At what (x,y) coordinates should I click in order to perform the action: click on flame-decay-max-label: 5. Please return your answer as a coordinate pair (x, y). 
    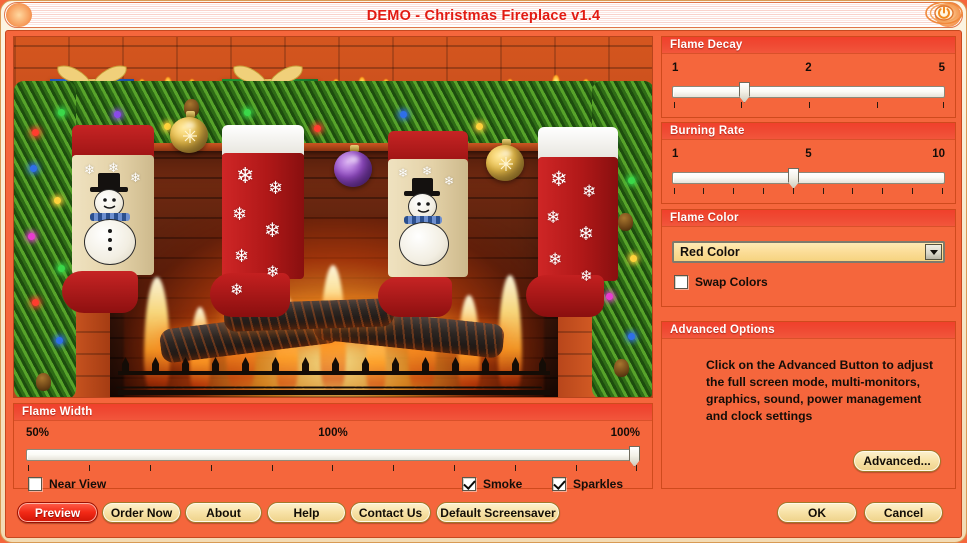
    Looking at the image, I should click on (941, 68).